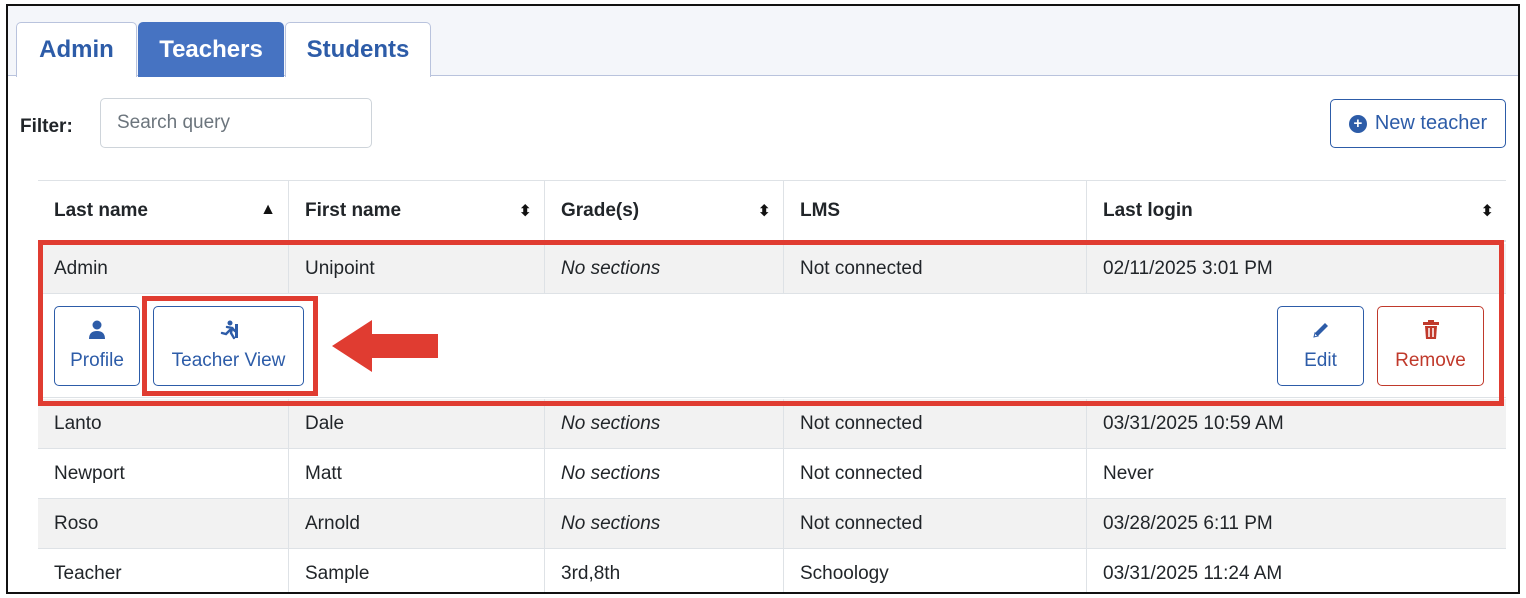 The image size is (1526, 598). I want to click on plus-circle-icon: +, so click(1357, 123).